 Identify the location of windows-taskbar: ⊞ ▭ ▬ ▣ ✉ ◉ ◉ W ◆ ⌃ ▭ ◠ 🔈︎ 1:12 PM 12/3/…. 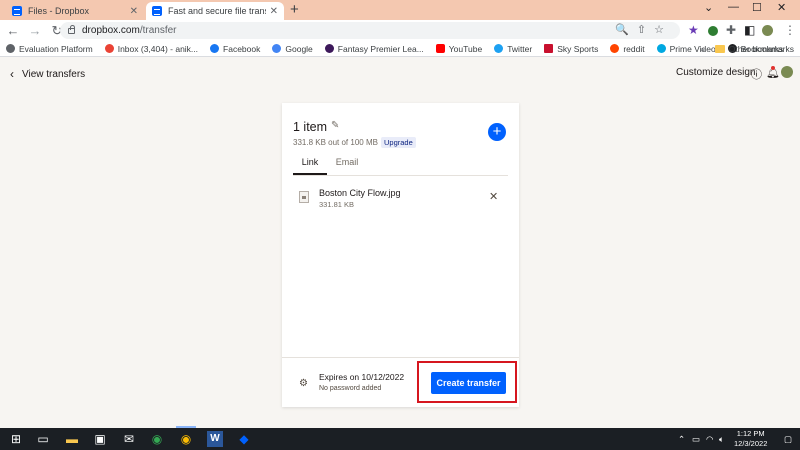
(400, 439).